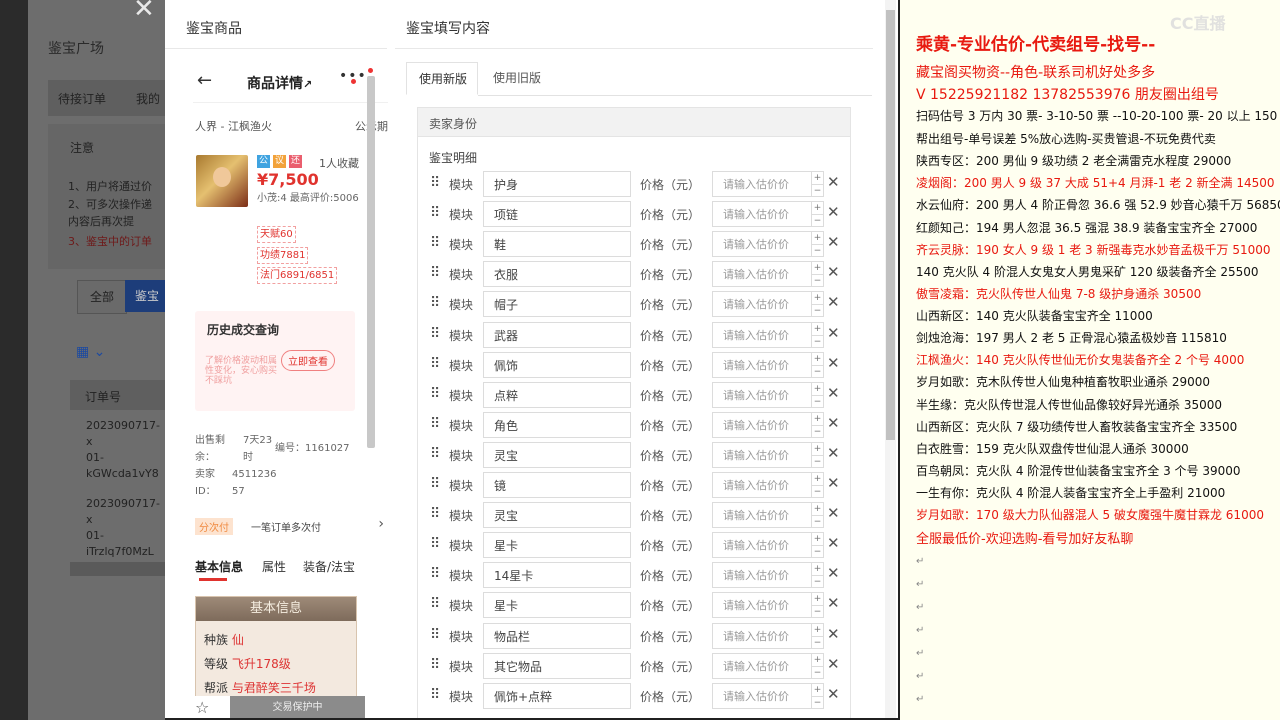  Describe the element at coordinates (125, 450) in the screenshot. I see `table-row: 2023090717-x 01- kGWcda1vY8` at that location.